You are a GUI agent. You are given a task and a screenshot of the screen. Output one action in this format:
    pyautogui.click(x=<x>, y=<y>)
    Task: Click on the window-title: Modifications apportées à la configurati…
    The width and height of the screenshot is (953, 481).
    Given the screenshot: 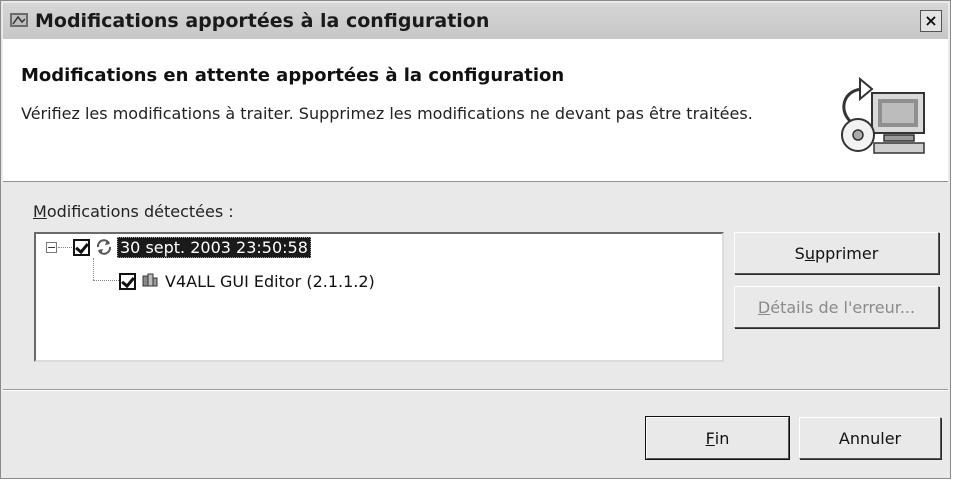 What is the action you would take?
    pyautogui.click(x=262, y=21)
    